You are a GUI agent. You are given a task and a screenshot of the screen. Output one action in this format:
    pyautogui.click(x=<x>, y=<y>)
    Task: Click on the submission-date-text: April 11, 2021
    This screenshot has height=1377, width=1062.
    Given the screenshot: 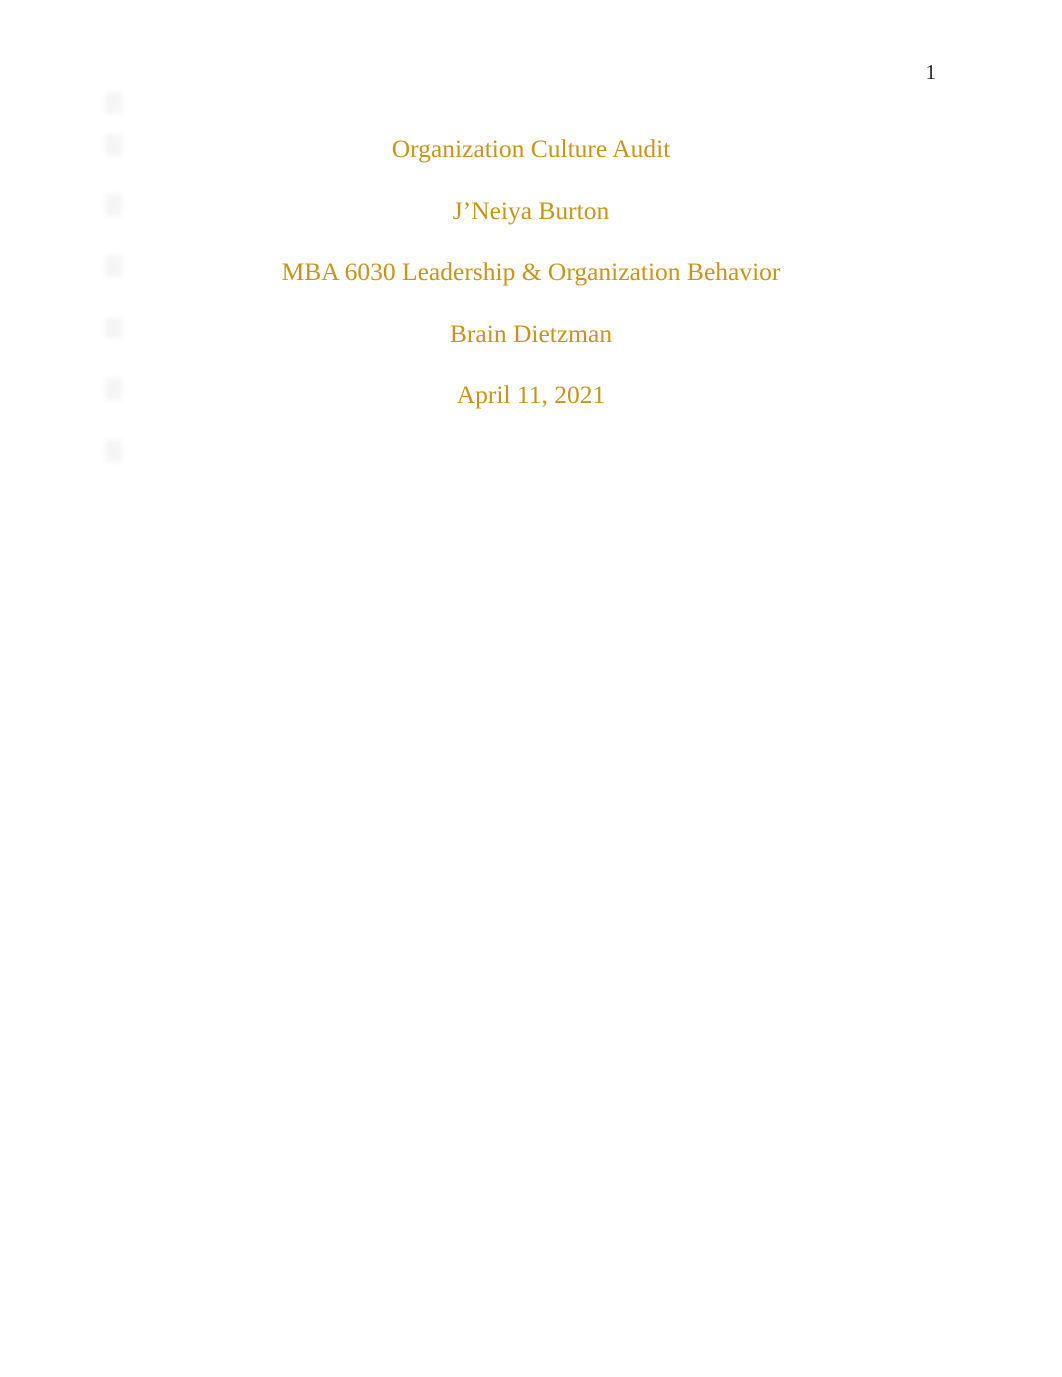 What is the action you would take?
    pyautogui.click(x=531, y=394)
    